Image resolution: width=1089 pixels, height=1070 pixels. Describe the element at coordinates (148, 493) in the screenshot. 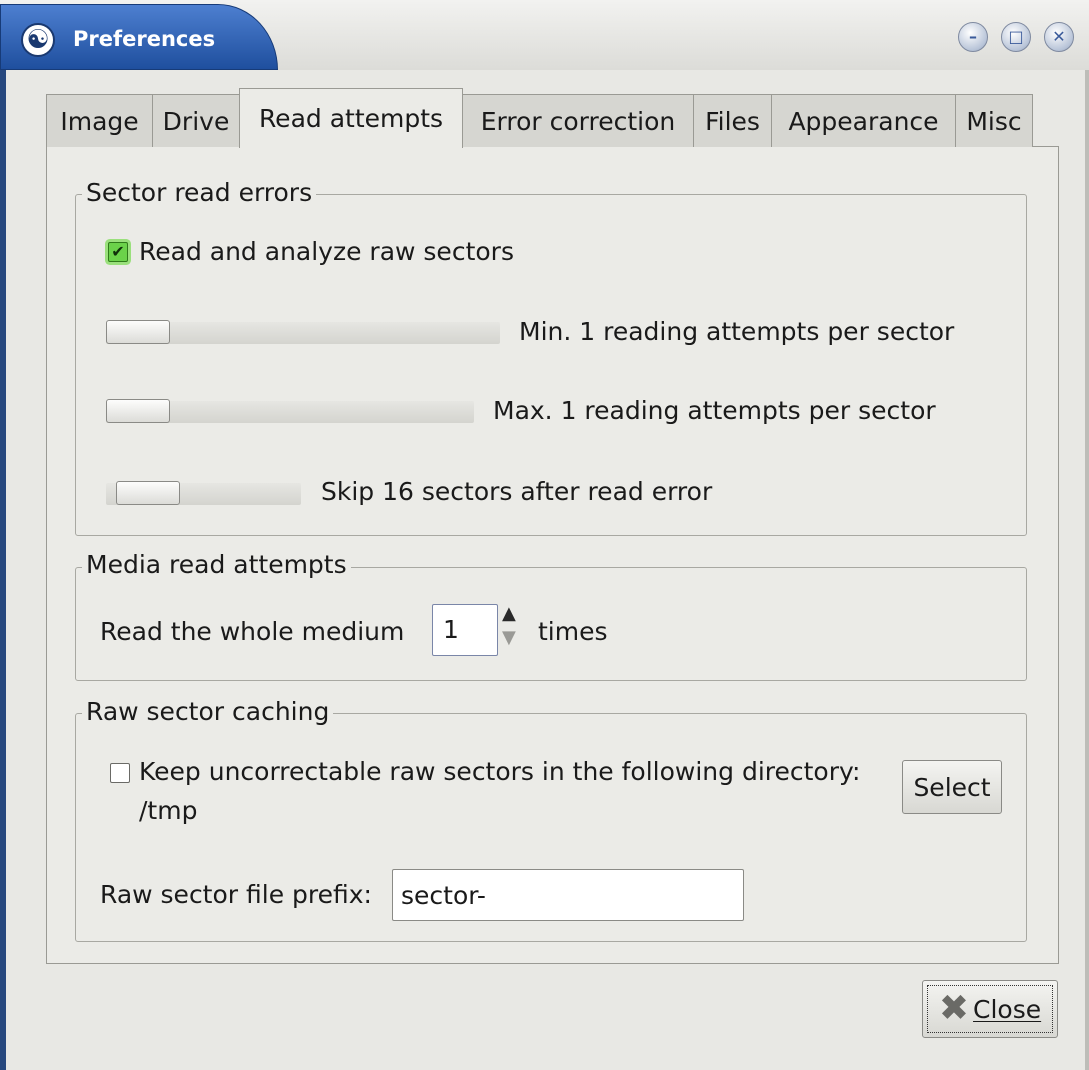

I see `skip-sectors-slider-knob` at that location.